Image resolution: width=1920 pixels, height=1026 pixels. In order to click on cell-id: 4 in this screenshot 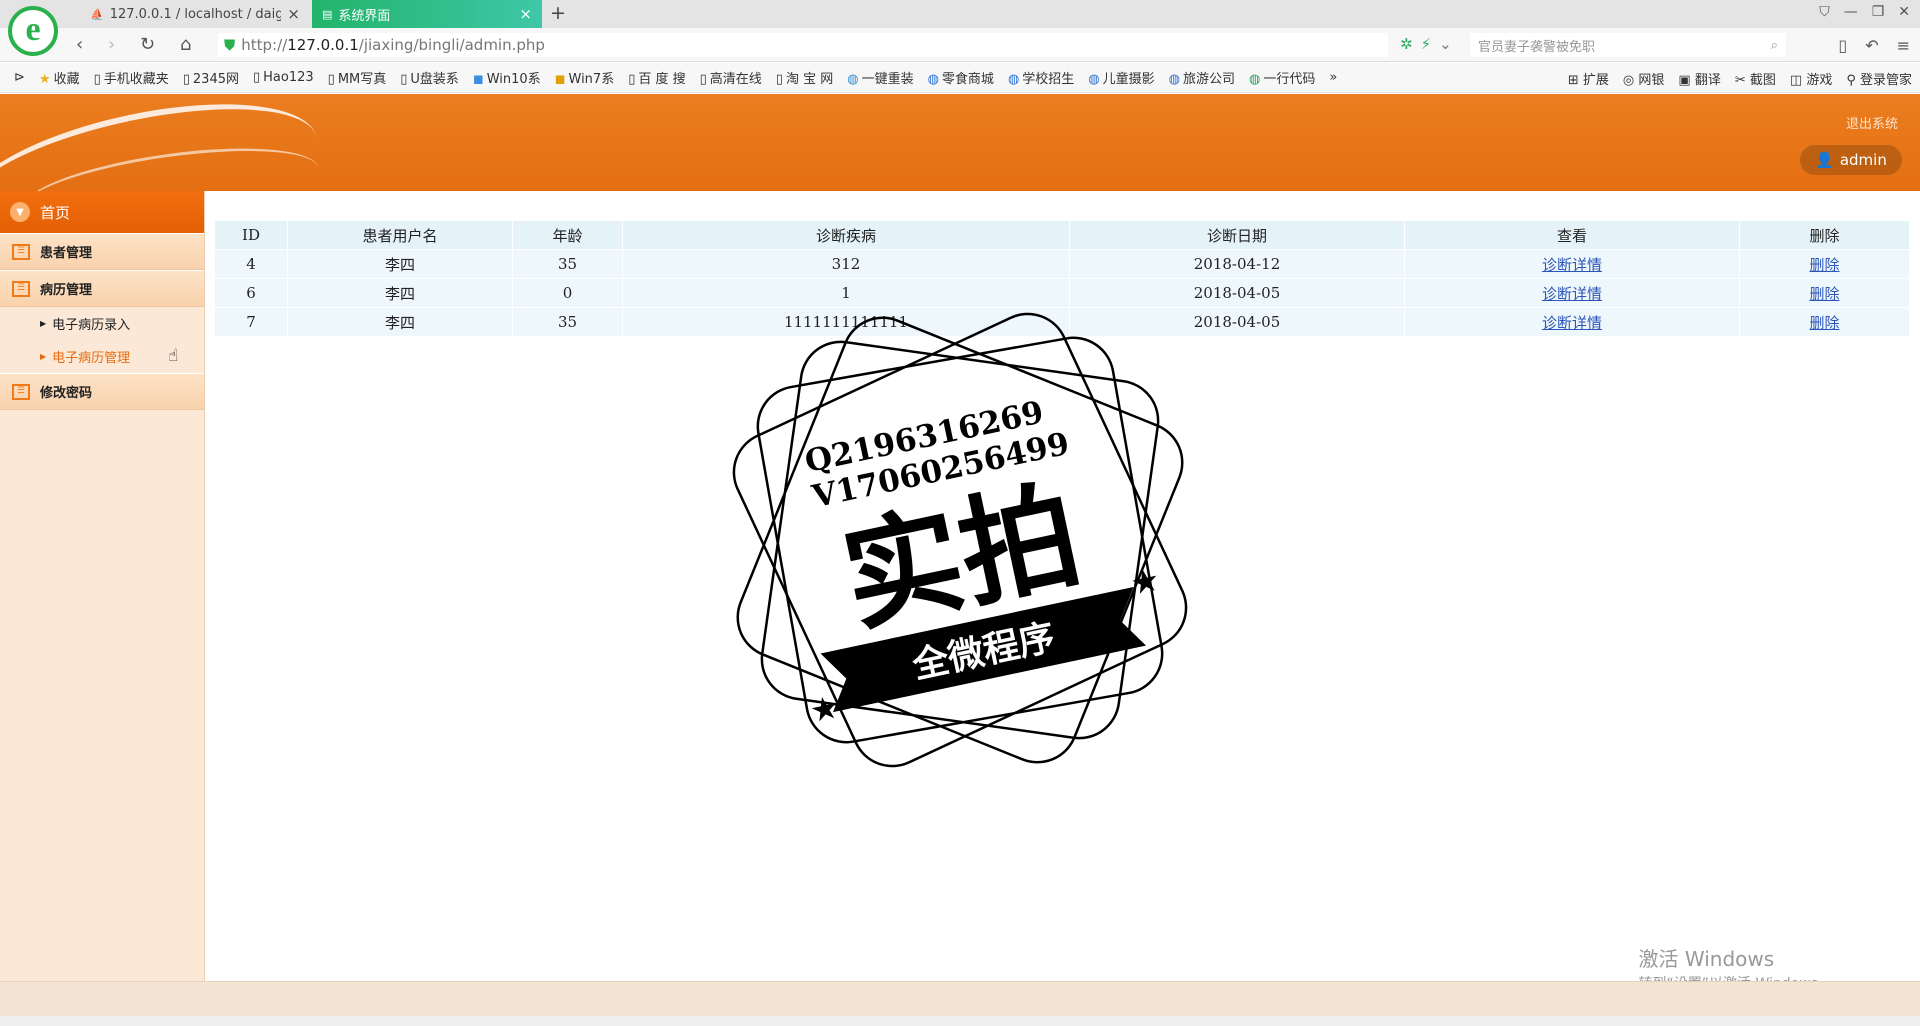, I will do `click(251, 264)`.